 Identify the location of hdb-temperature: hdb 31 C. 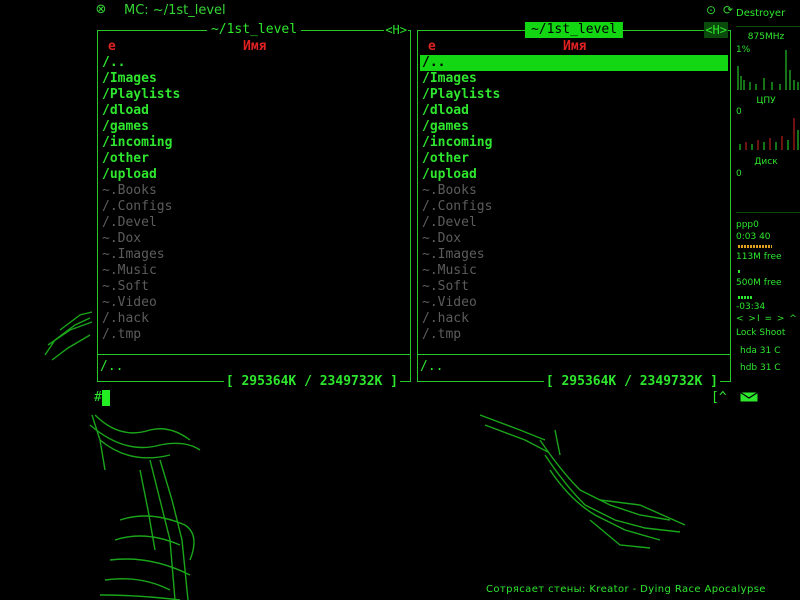
(760, 368).